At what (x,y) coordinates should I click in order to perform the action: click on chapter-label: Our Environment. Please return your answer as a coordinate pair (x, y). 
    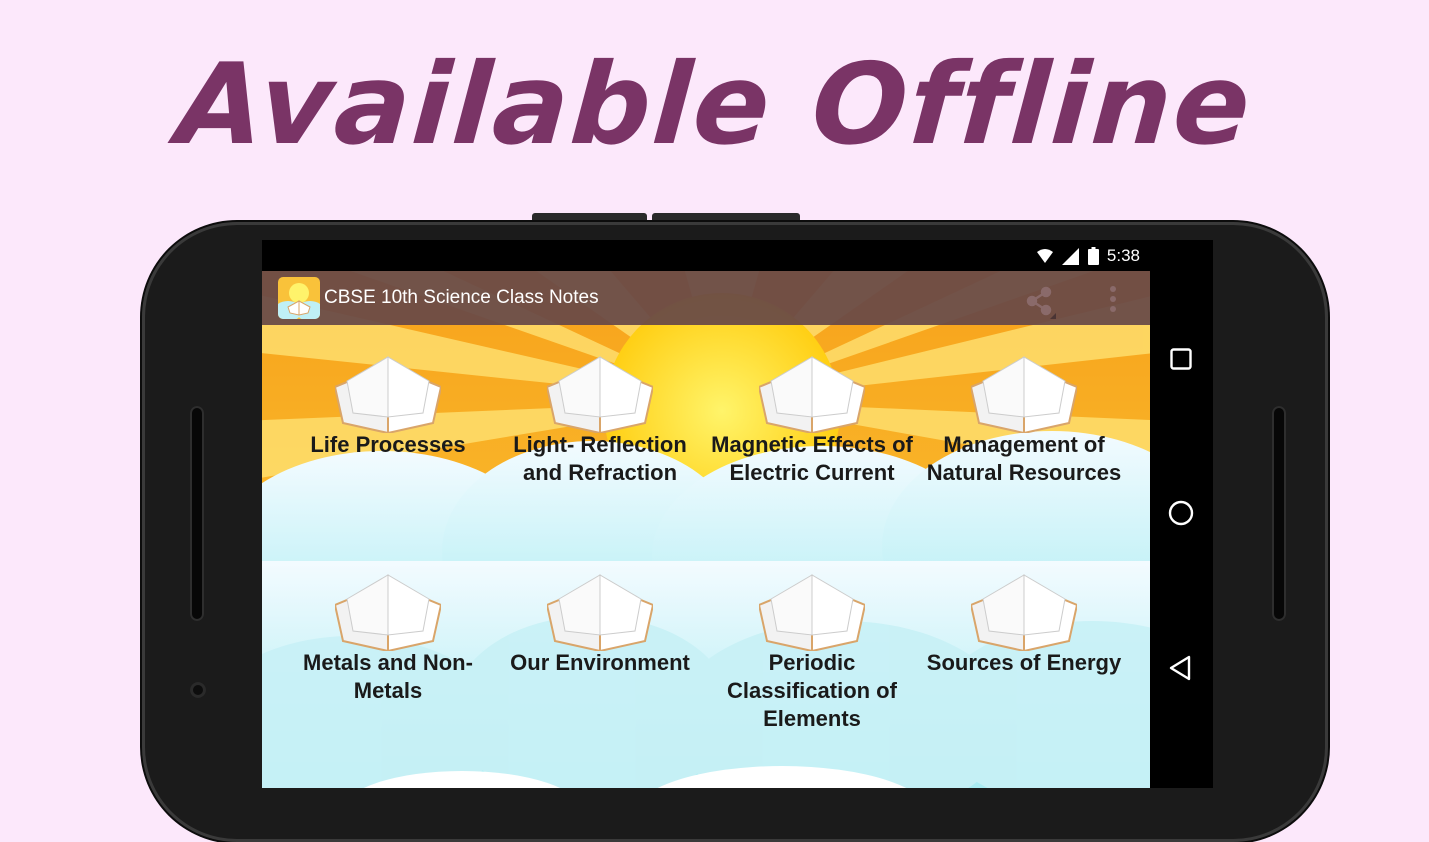
    Looking at the image, I should click on (600, 662).